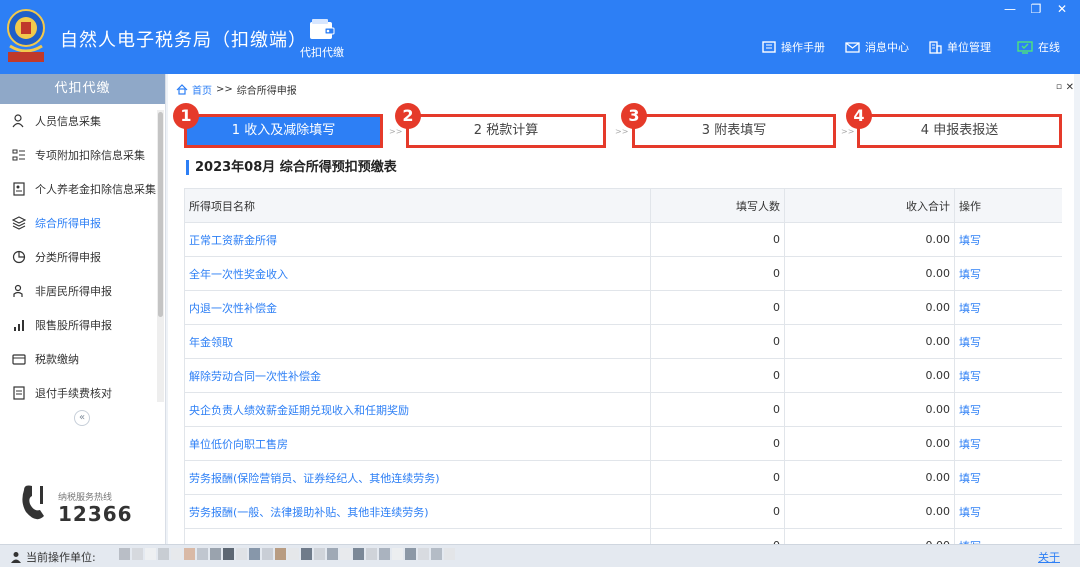 This screenshot has width=1080, height=567. I want to click on manual-link: 操作手册, so click(793, 47).